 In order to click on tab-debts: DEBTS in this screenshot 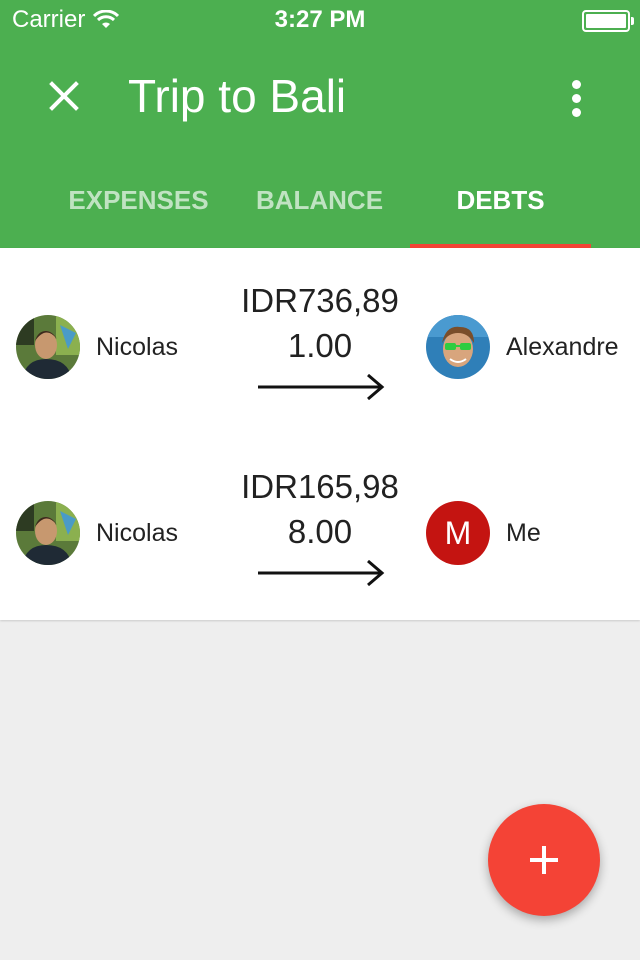, I will do `click(500, 200)`.